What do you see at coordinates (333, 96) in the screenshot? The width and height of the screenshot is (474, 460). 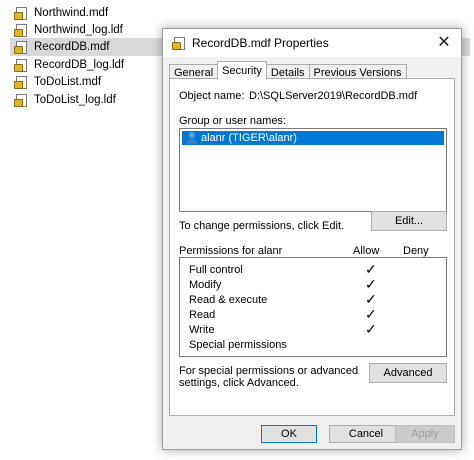 I see `object-name-value: D:\SQLServer2019\RecordDB.mdf` at bounding box center [333, 96].